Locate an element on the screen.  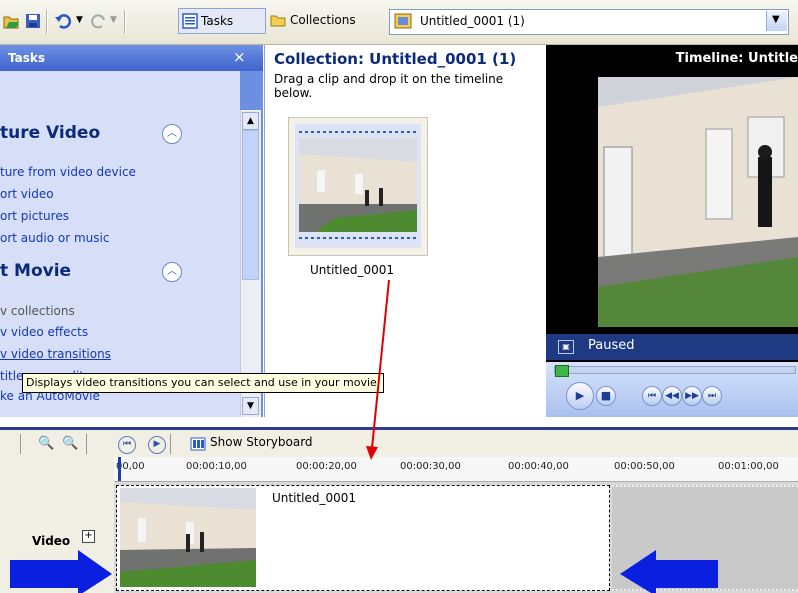
blue-arrow-right-marker is located at coordinates (669, 571).